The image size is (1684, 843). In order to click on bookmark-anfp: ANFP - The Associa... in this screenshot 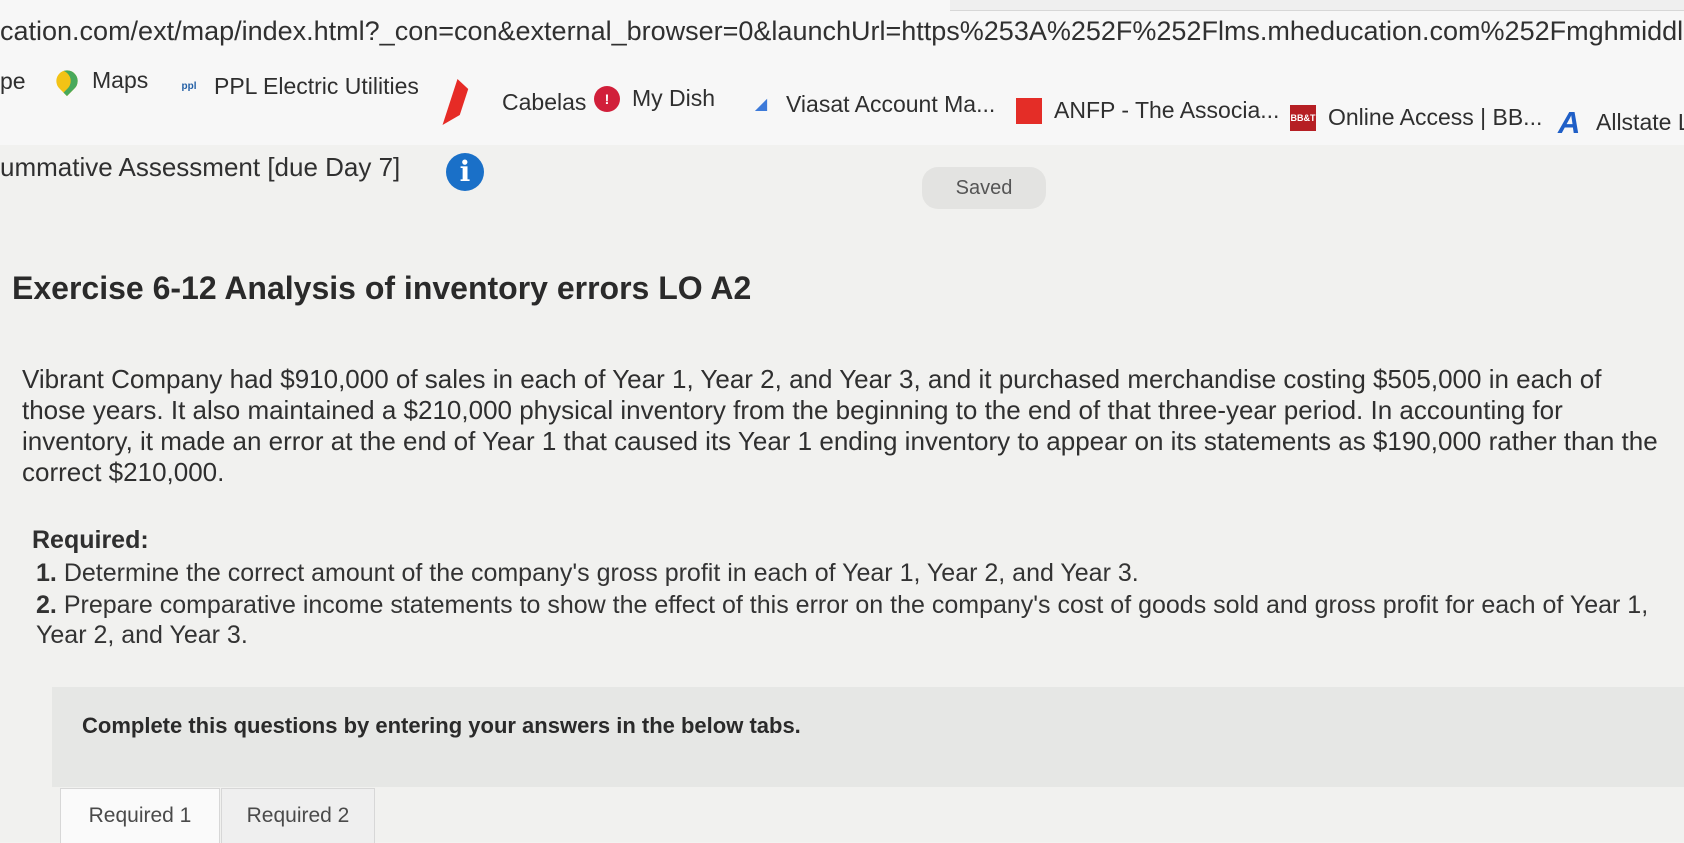, I will do `click(1147, 110)`.